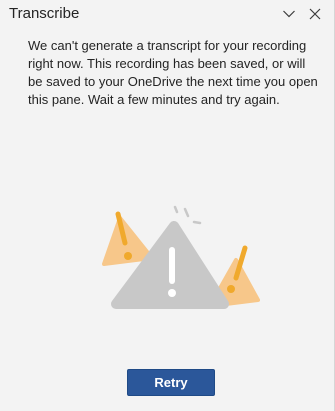 The height and width of the screenshot is (411, 335). I want to click on main-exclamation-dot, so click(172, 293).